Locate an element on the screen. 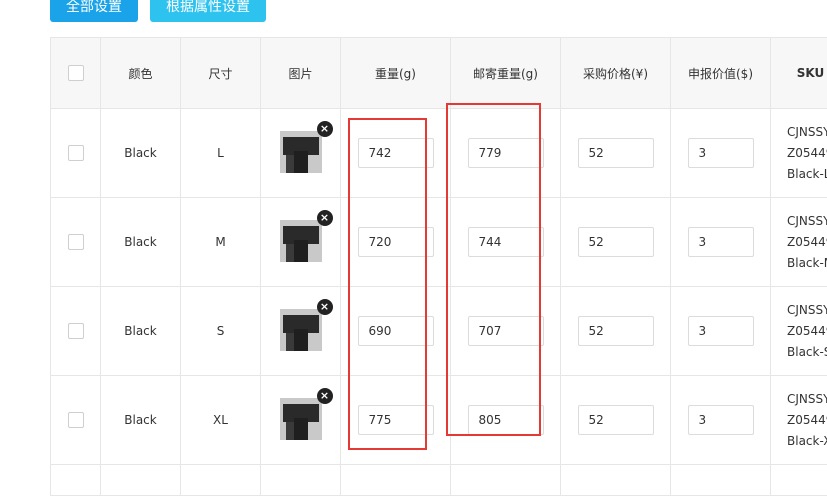 This screenshot has height=497, width=827. all-settings-button: 全部设置 is located at coordinates (94, 11).